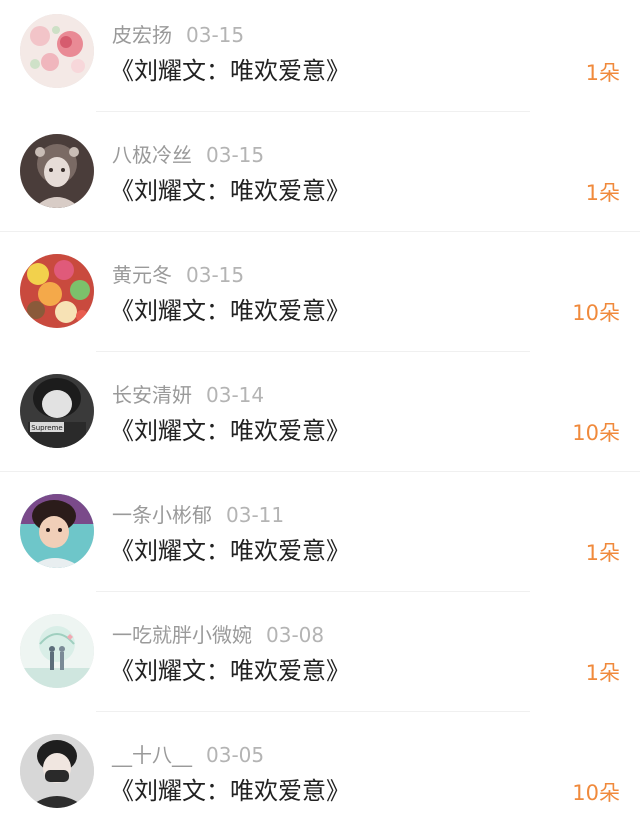 The width and height of the screenshot is (640, 840). I want to click on date: 03-08, so click(295, 635).